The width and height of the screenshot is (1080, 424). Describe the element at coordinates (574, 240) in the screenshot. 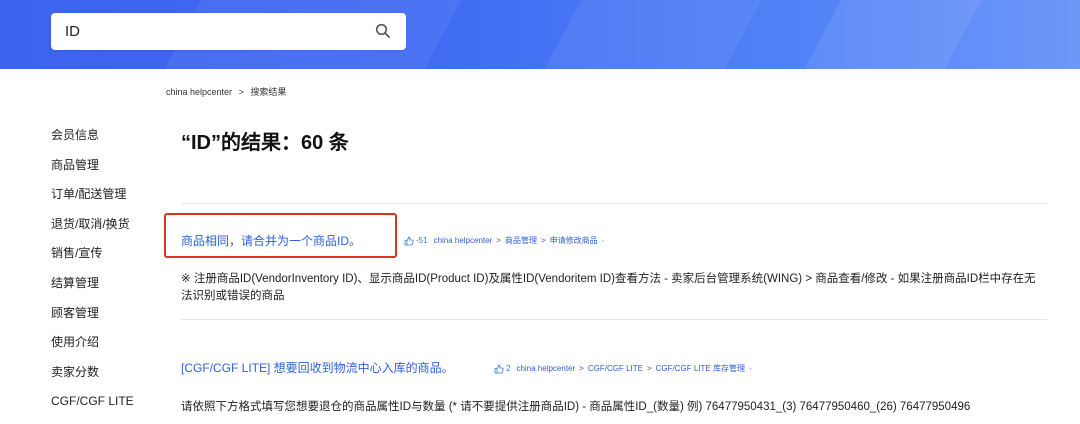

I see `meta-path-link: 申请修改商品` at that location.